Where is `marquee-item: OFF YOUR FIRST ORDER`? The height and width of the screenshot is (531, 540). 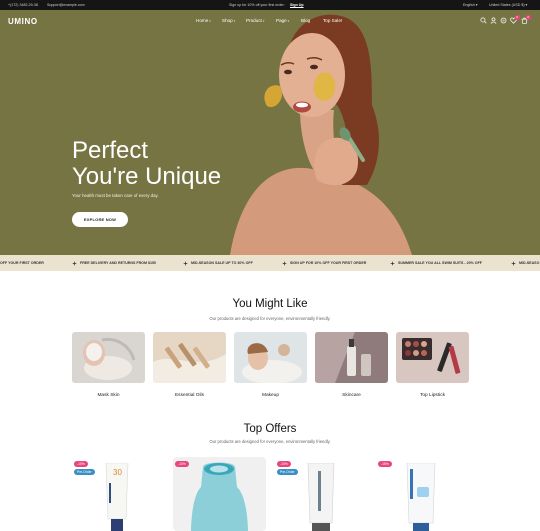 marquee-item: OFF YOUR FIRST ORDER is located at coordinates (22, 263).